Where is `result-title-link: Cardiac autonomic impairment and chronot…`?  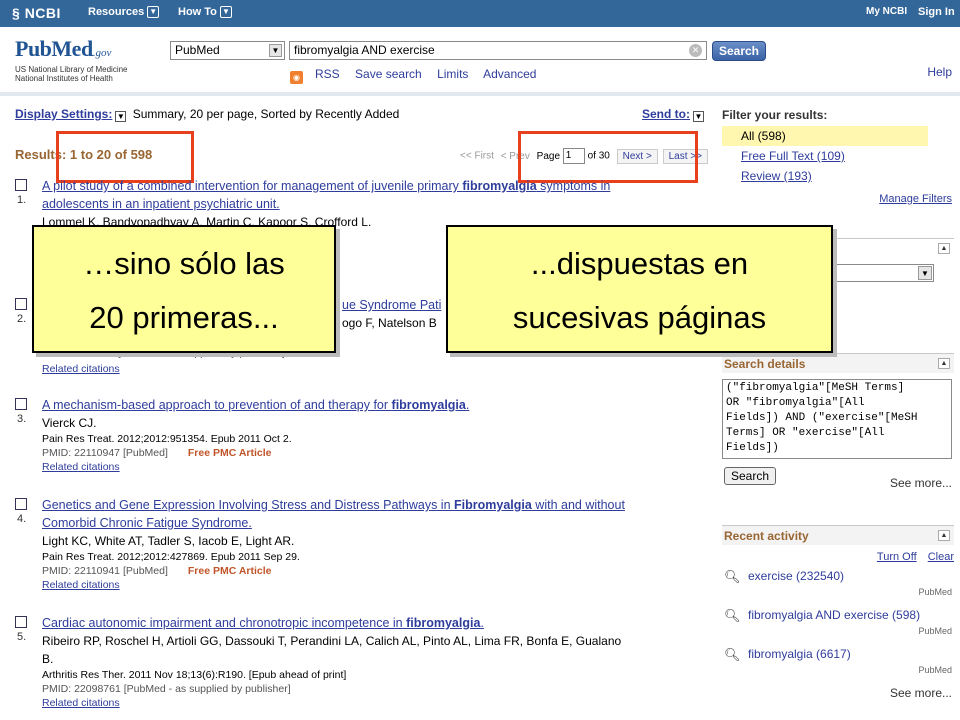 result-title-link: Cardiac autonomic impairment and chronot… is located at coordinates (378, 623).